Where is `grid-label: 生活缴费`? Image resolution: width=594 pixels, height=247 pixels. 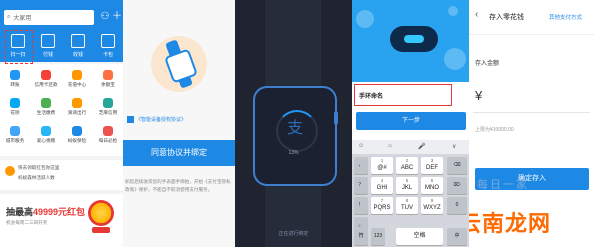 grid-label: 生活缴费 is located at coordinates (46, 112).